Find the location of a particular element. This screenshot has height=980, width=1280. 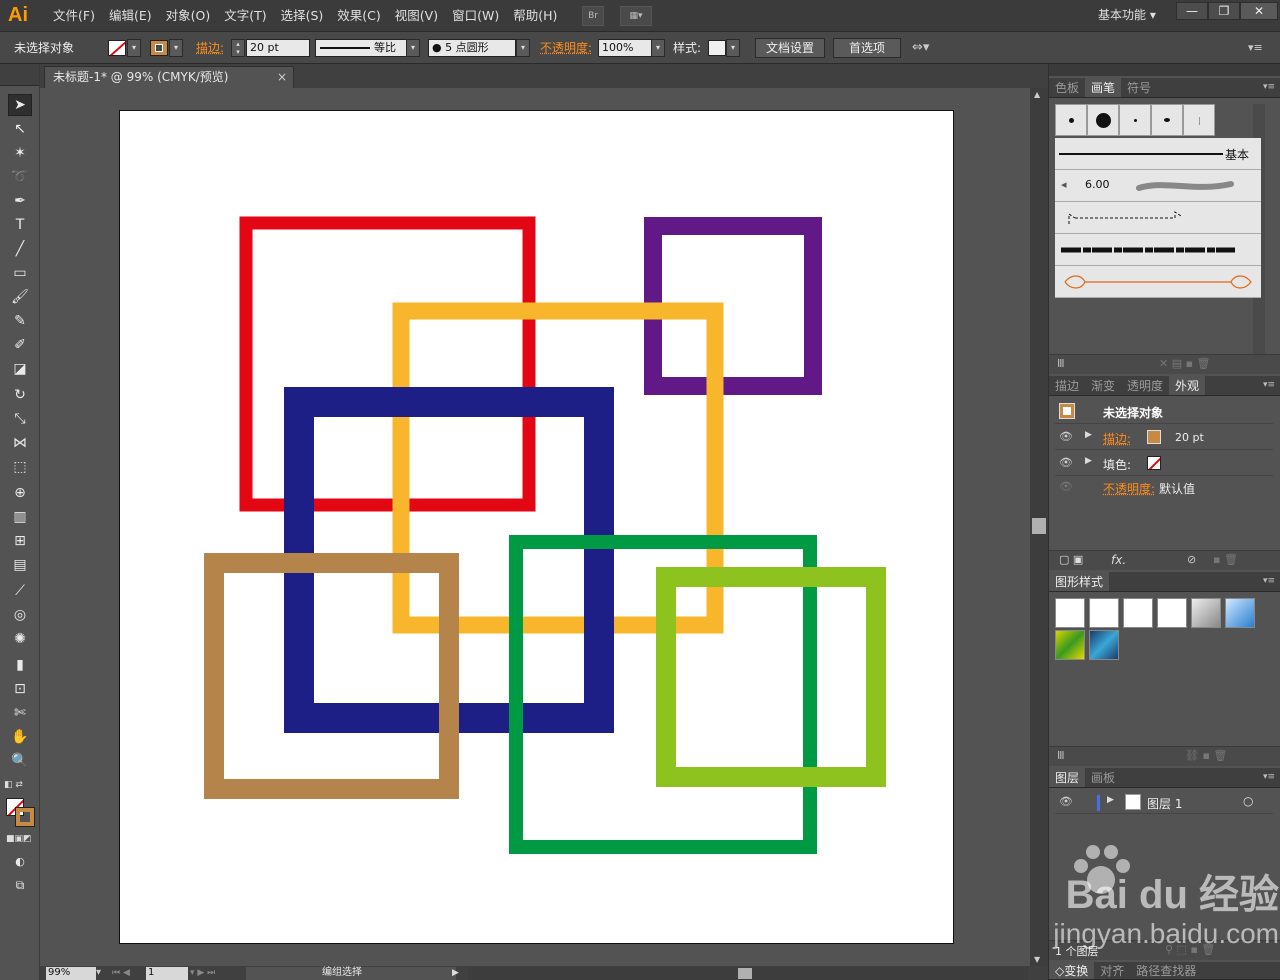

style-swatch is located at coordinates (717, 48).